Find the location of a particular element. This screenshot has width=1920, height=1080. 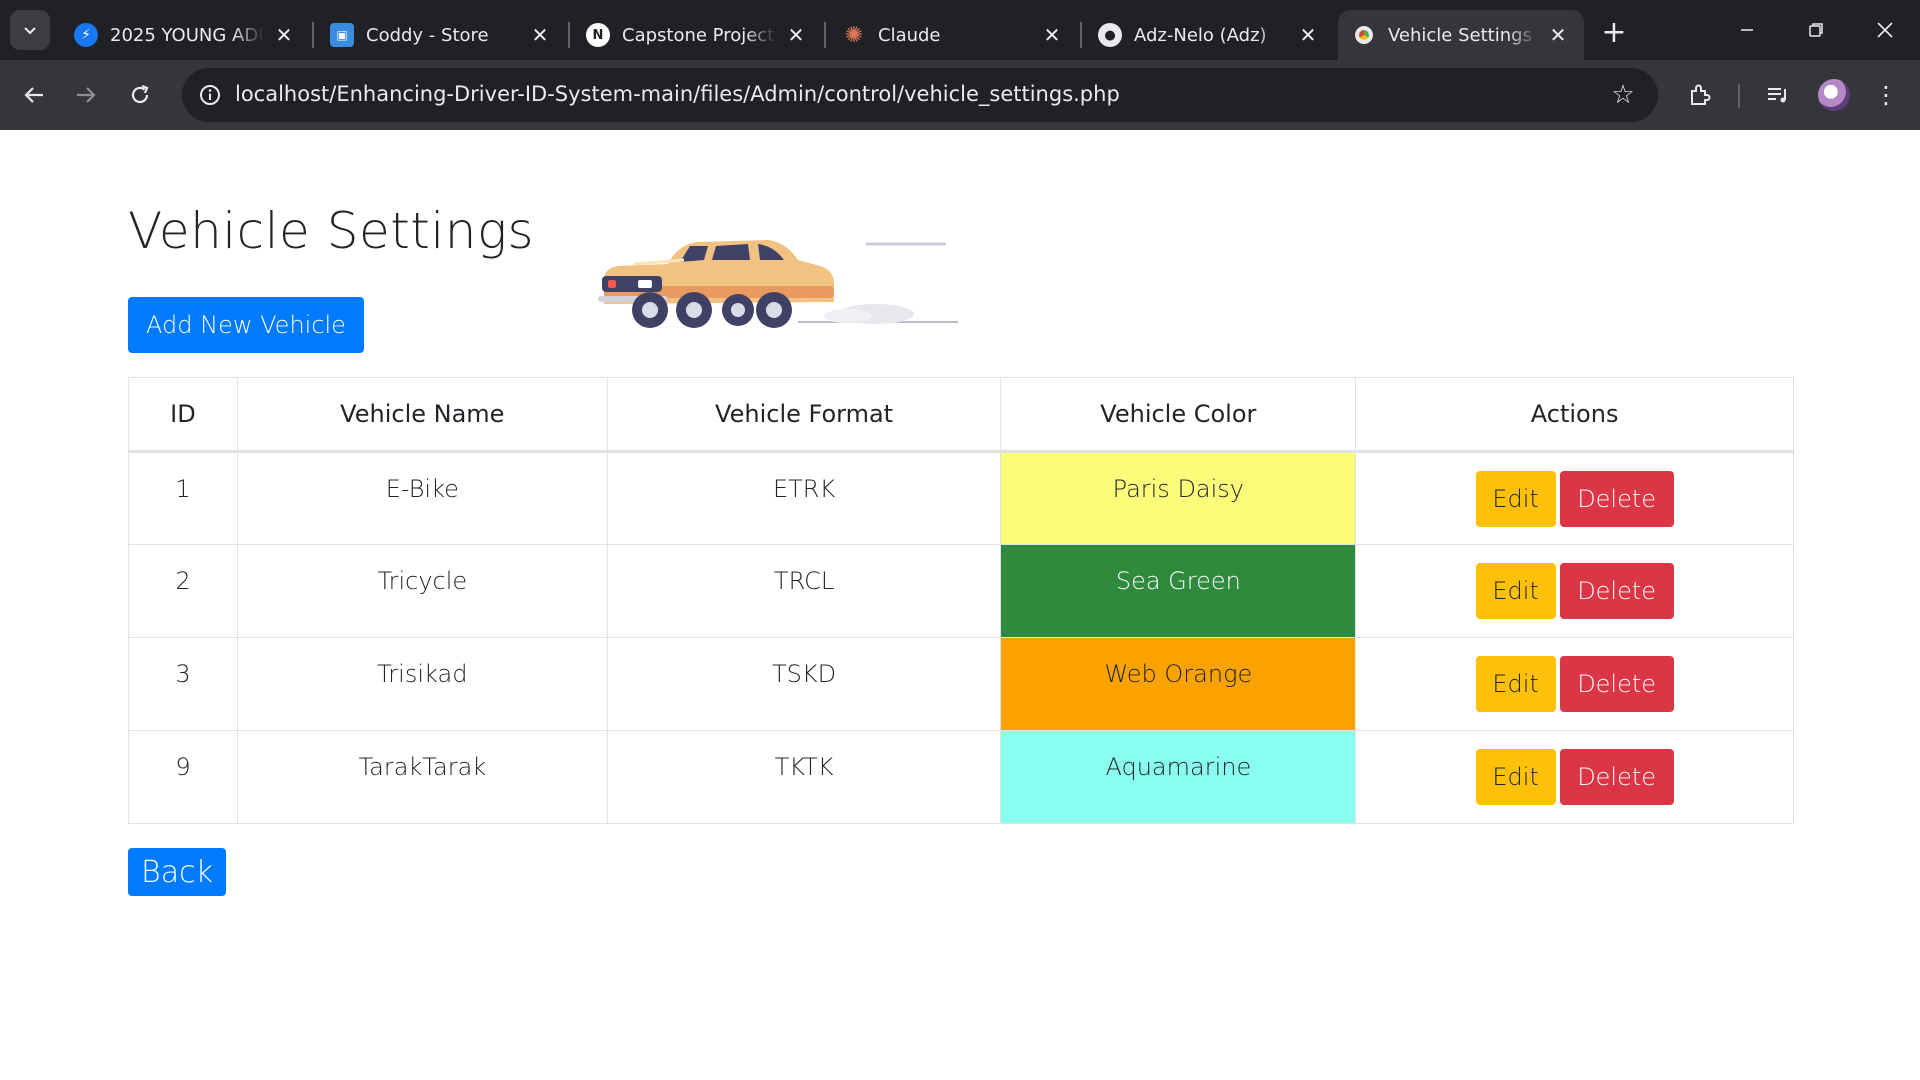

minimize-icon is located at coordinates (1747, 30).